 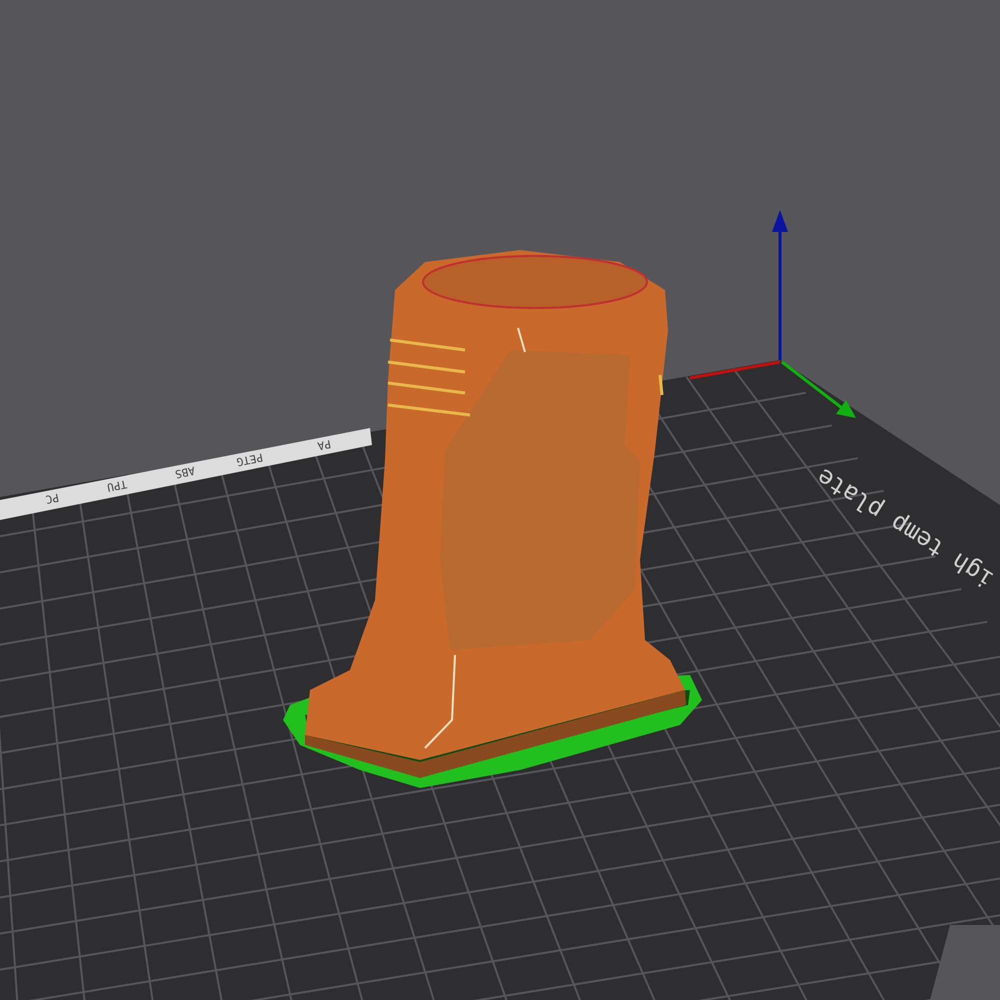 I want to click on filament-name-text: PA, so click(x=324, y=444).